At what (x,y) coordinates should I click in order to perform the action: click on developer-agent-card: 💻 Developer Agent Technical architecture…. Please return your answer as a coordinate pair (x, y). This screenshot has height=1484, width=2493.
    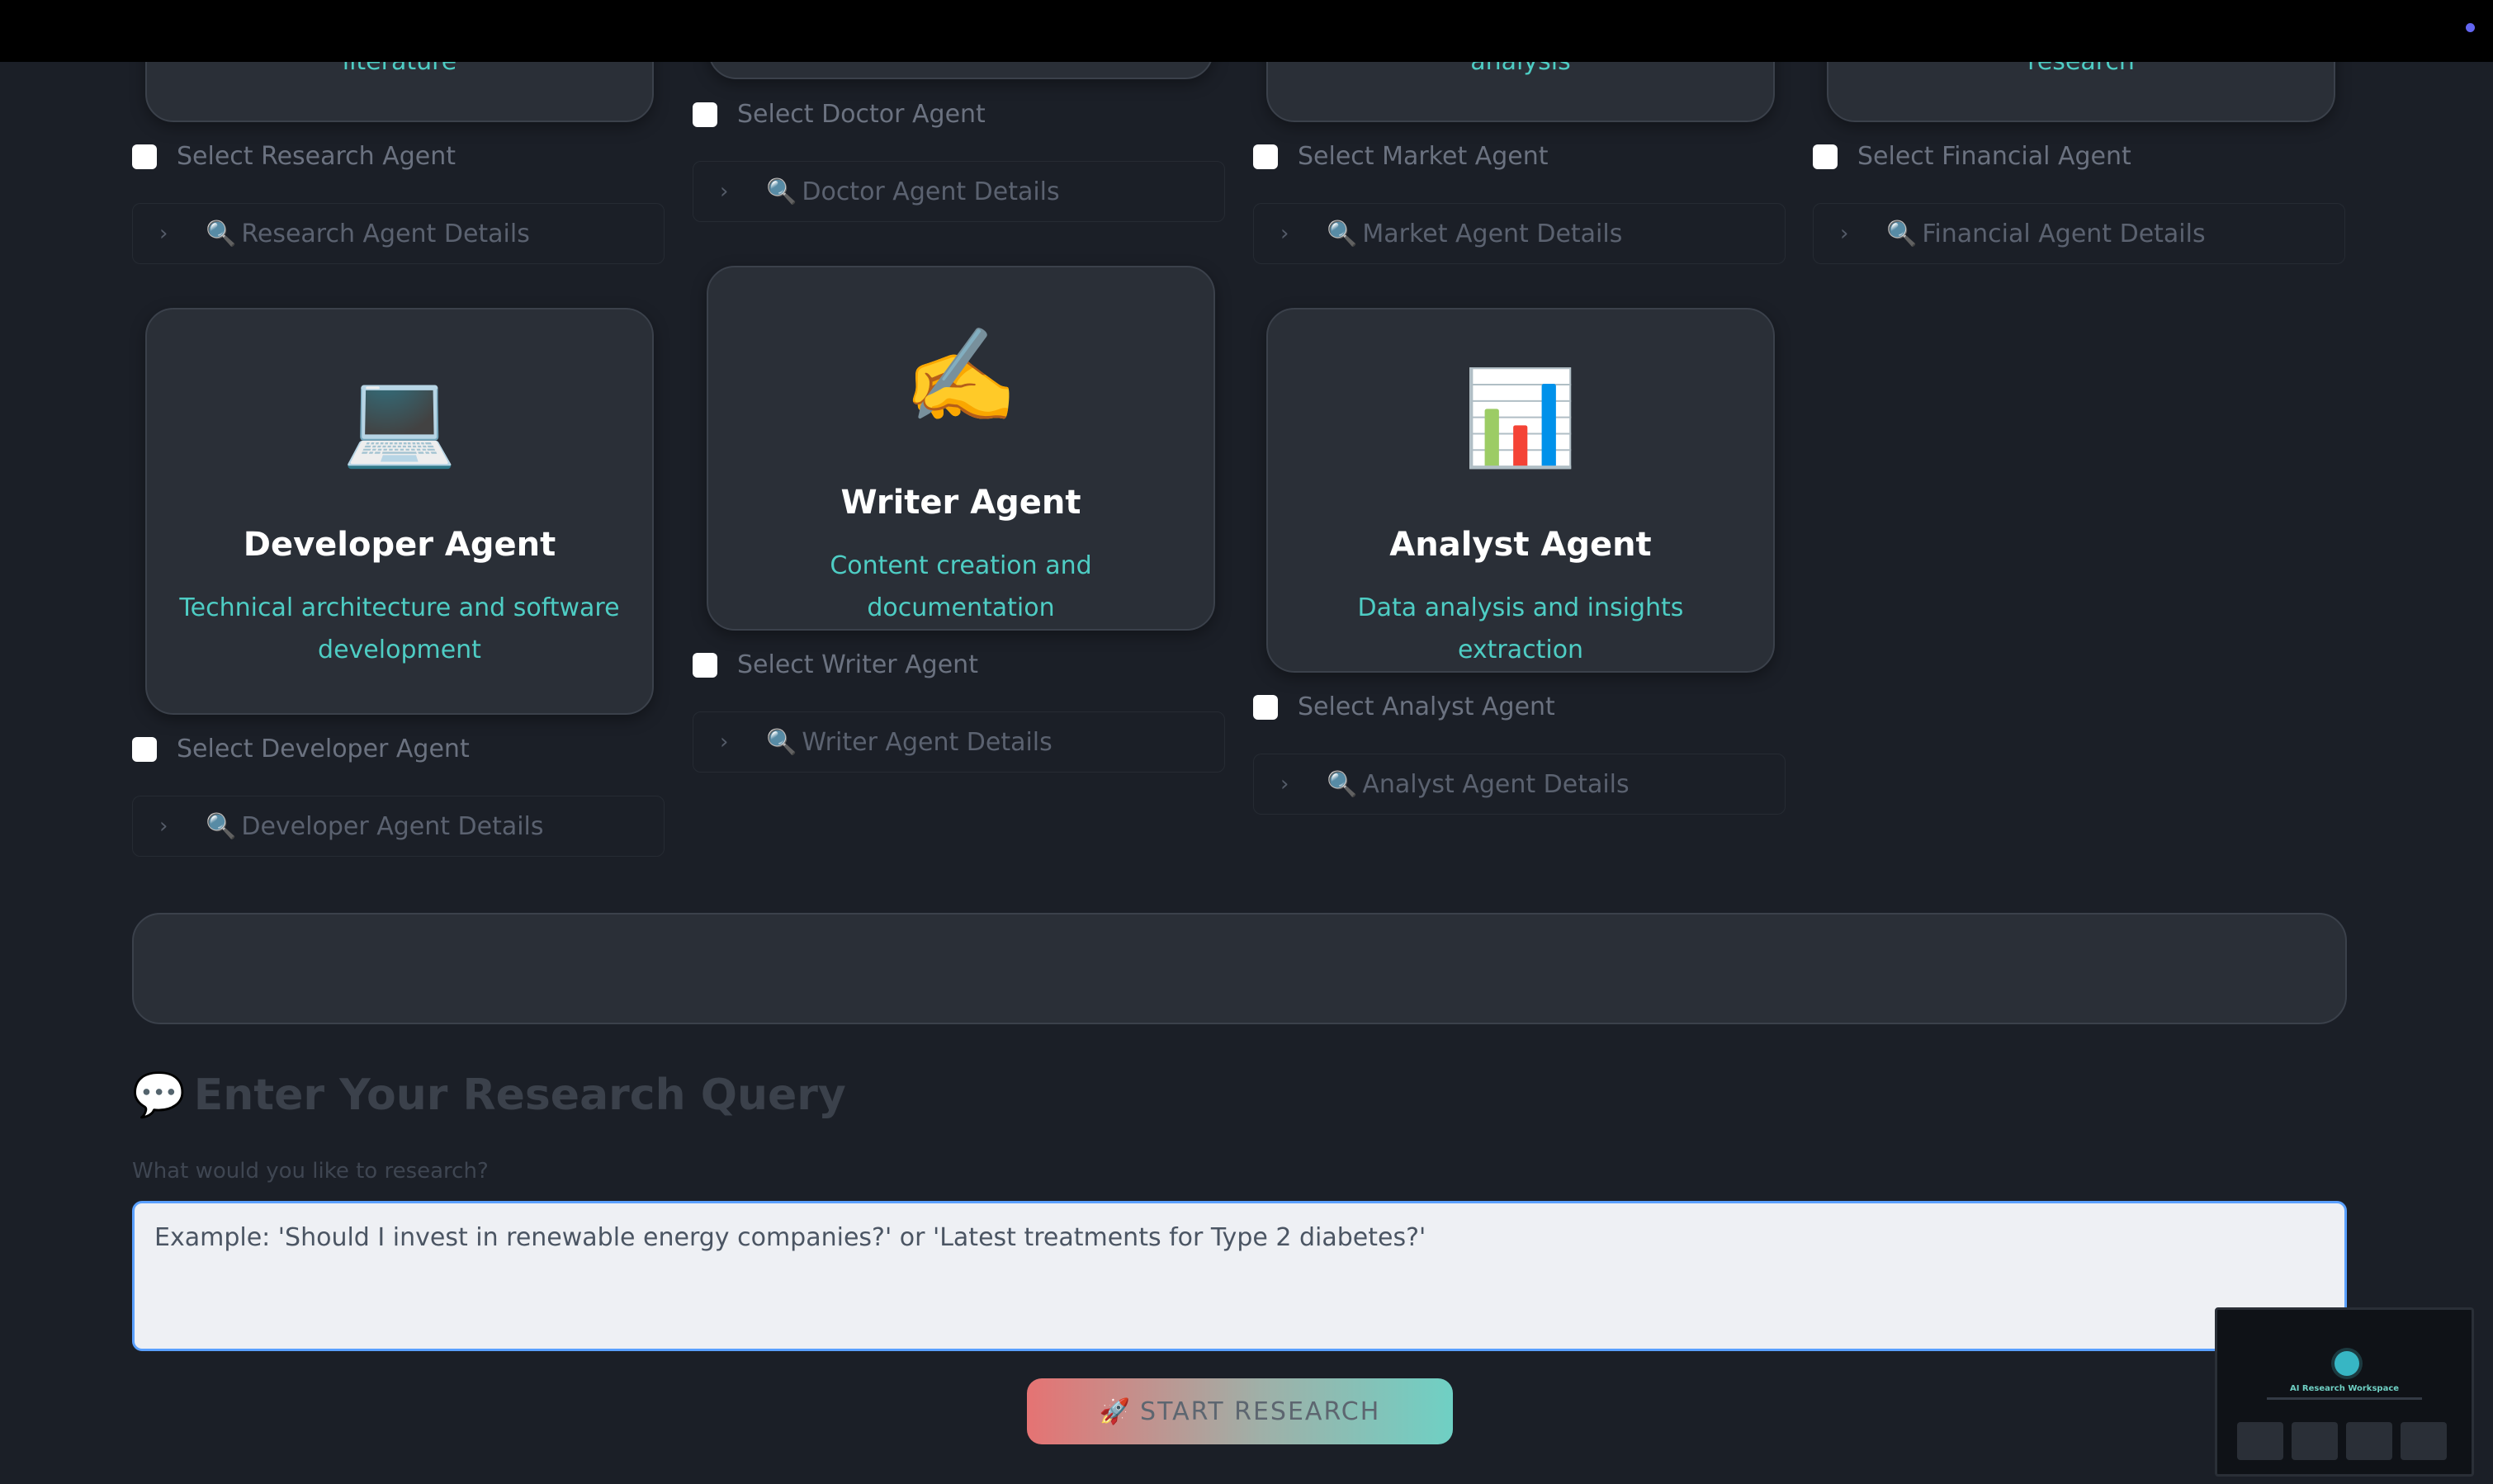
    Looking at the image, I should click on (399, 511).